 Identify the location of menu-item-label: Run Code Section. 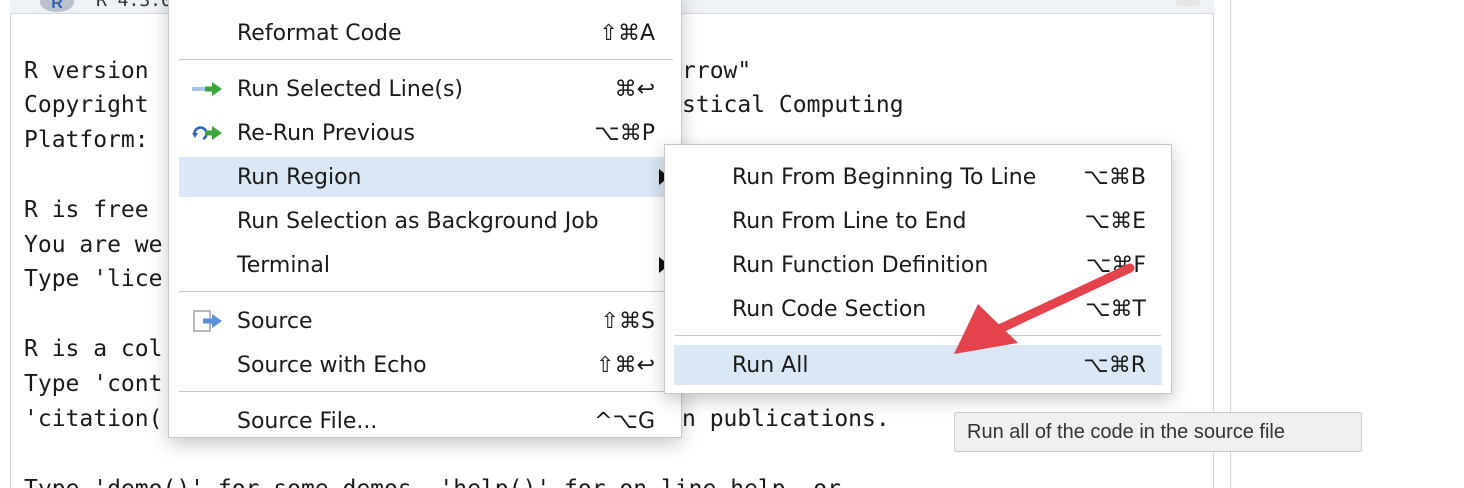
(829, 309).